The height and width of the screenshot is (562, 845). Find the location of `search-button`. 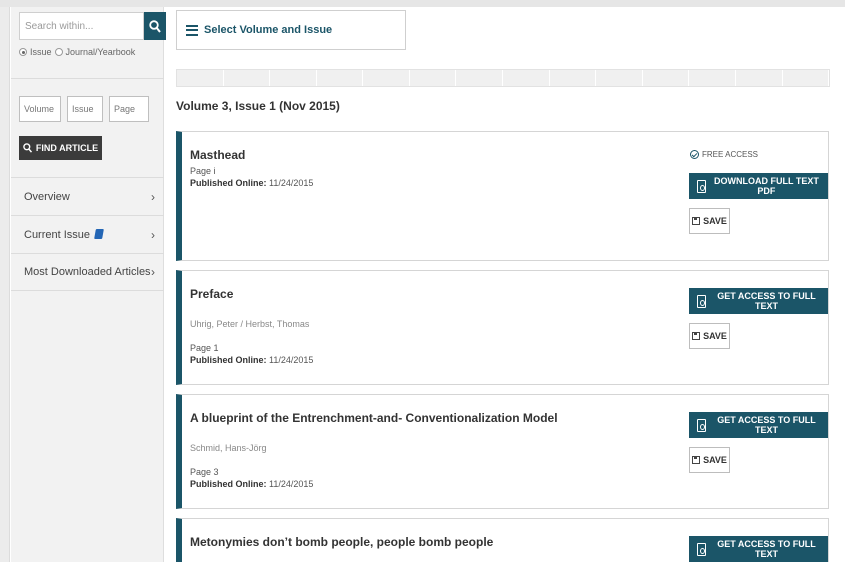

search-button is located at coordinates (155, 26).